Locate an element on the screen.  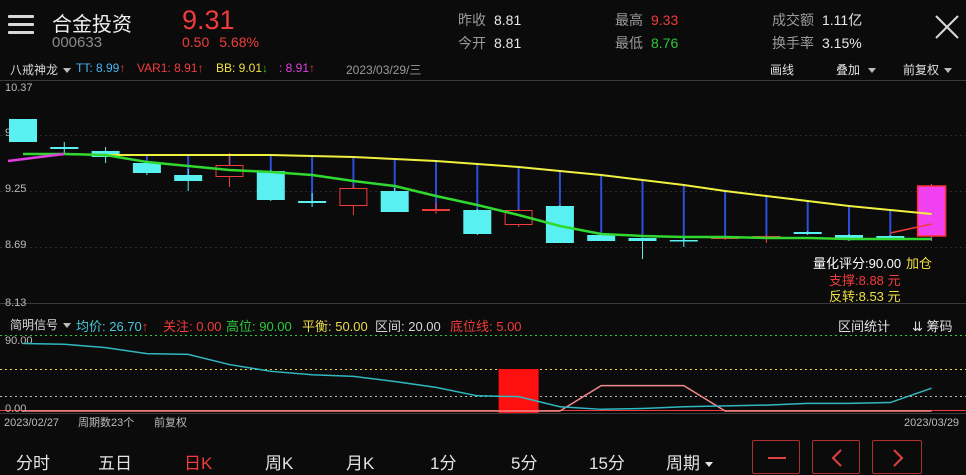
price-tick: 8.13 is located at coordinates (15, 303).